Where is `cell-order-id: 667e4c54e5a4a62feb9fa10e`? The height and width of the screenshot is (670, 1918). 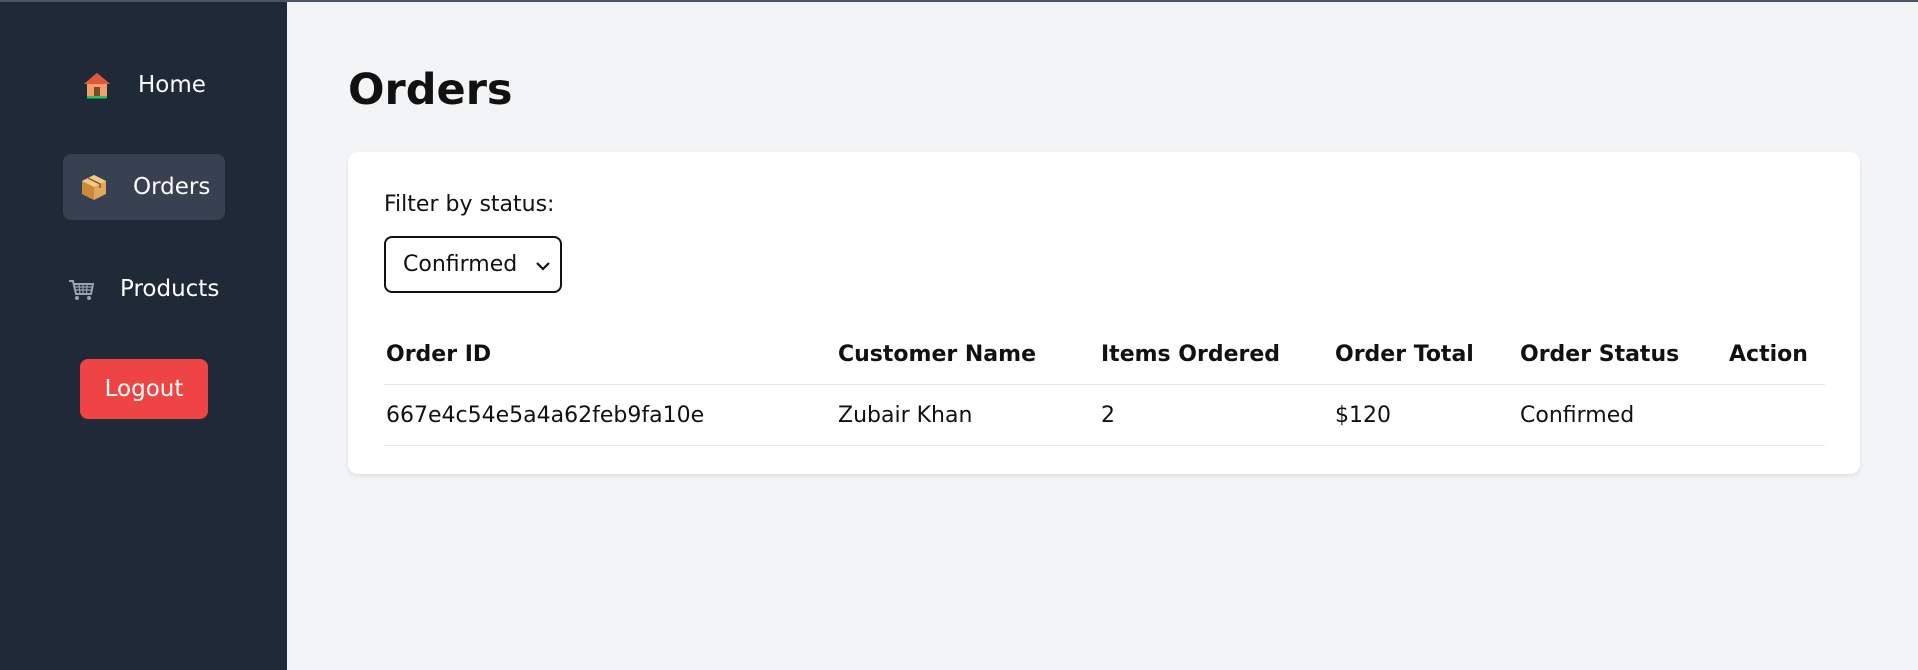 cell-order-id: 667e4c54e5a4a62feb9fa10e is located at coordinates (610, 415).